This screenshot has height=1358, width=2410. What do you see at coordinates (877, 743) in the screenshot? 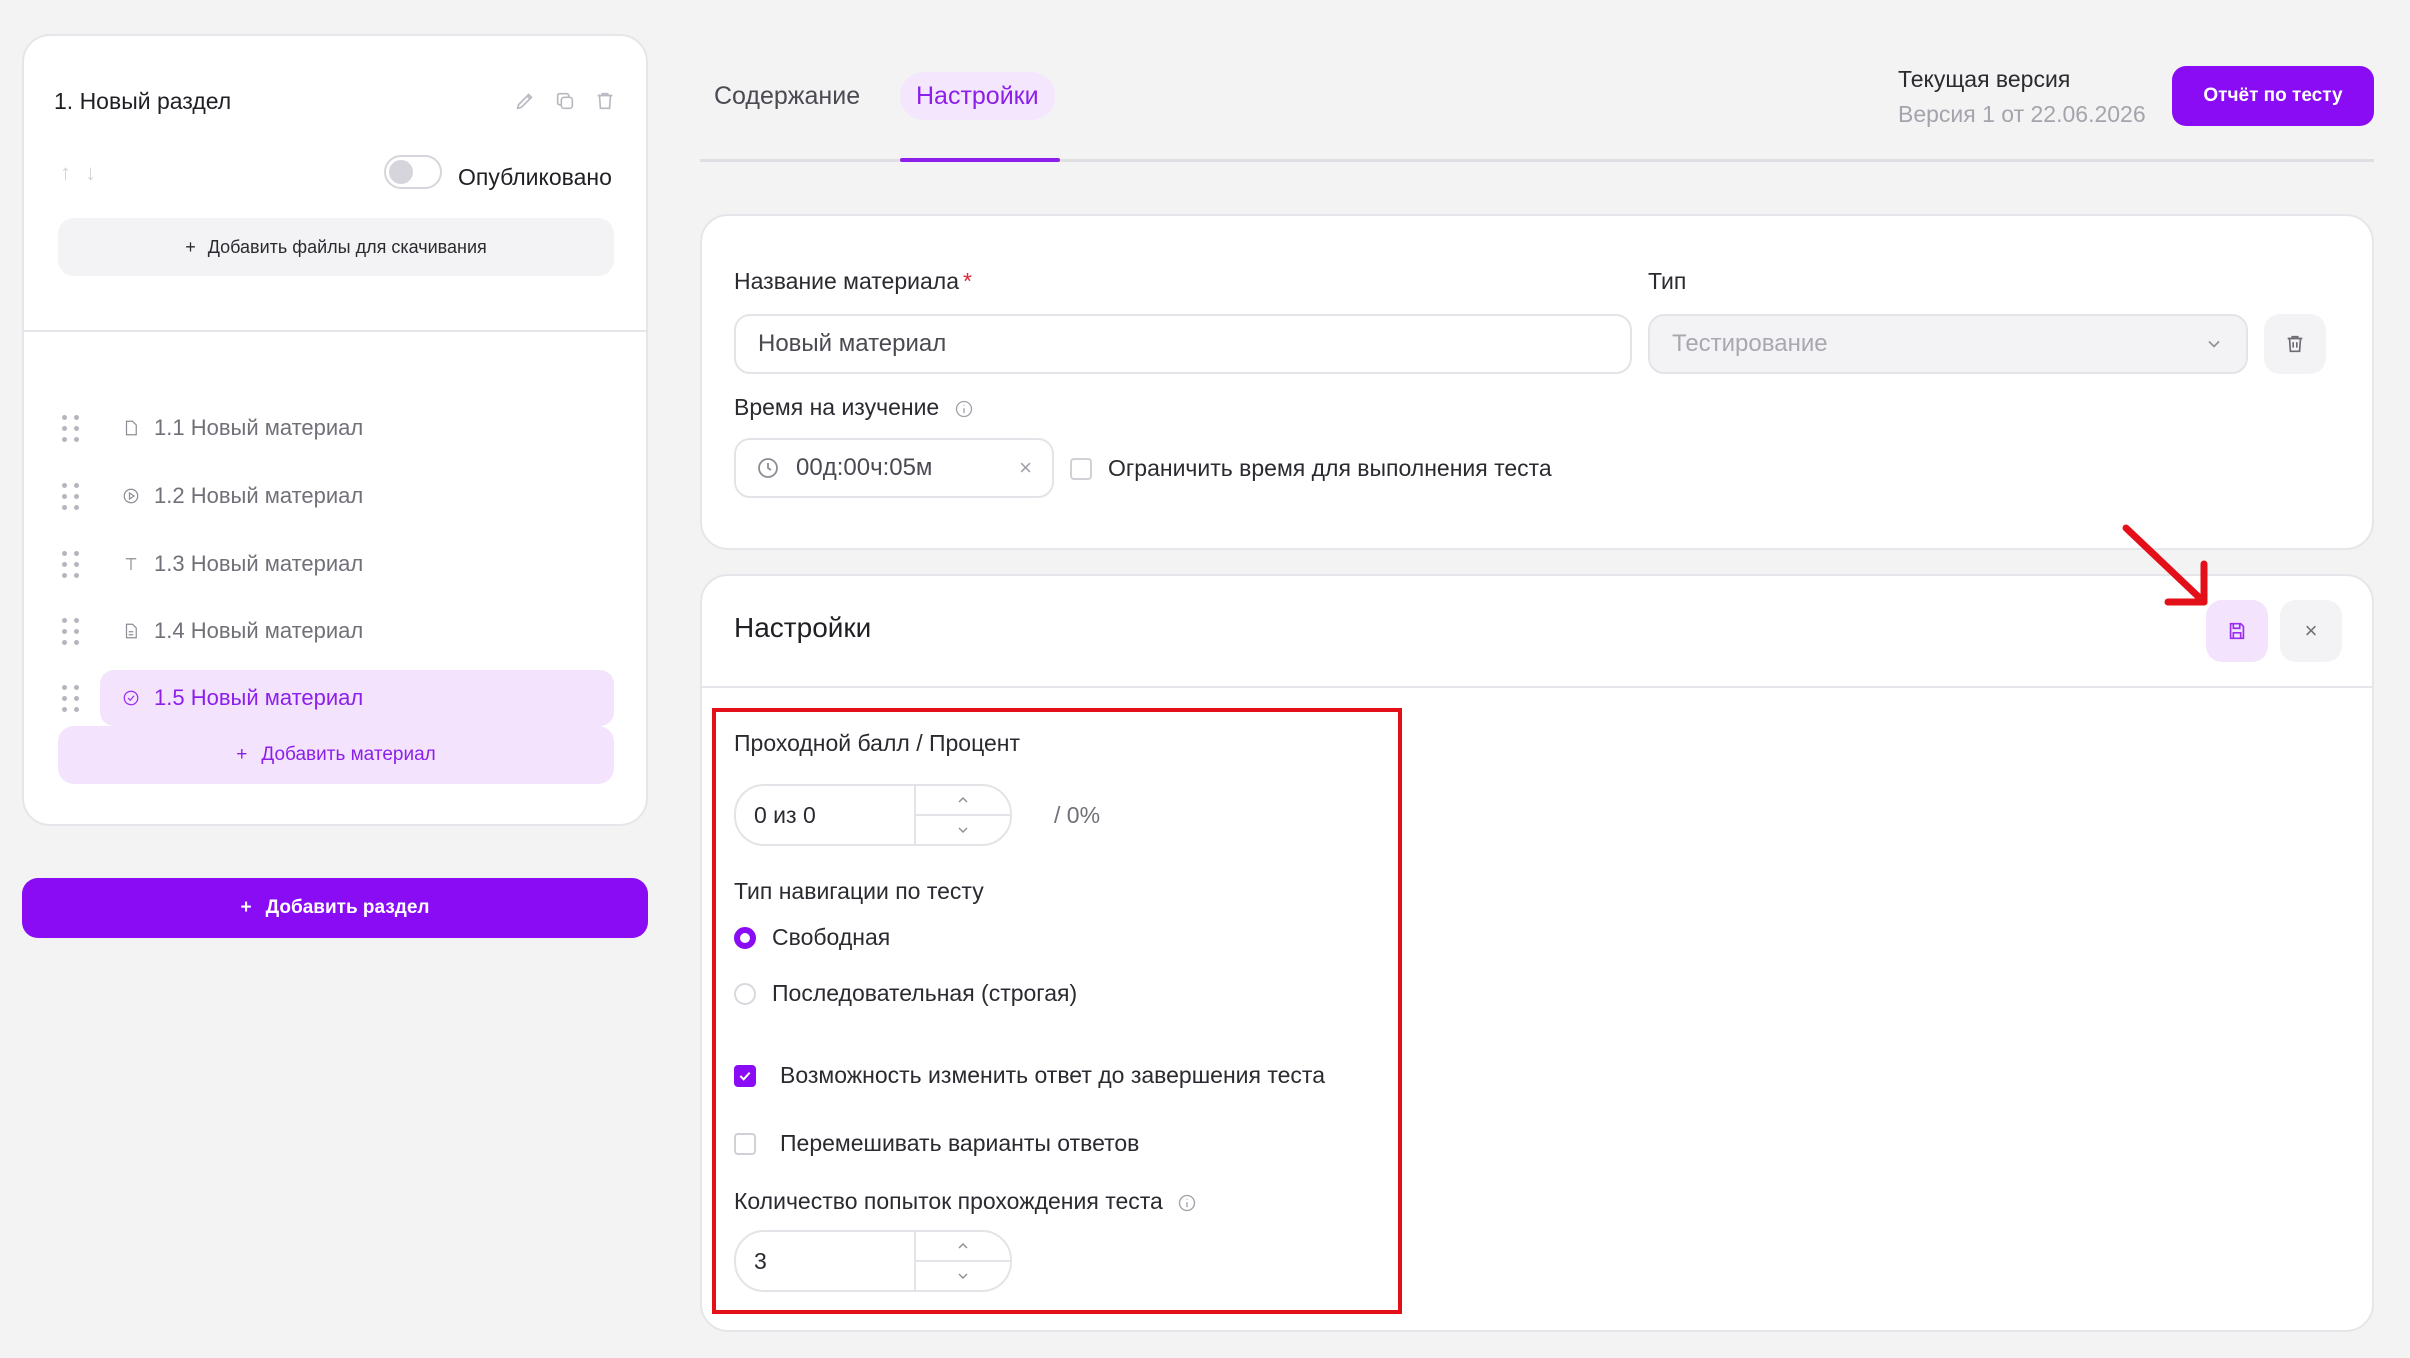
I see `passing-score-label: Проходной балл / Процент` at bounding box center [877, 743].